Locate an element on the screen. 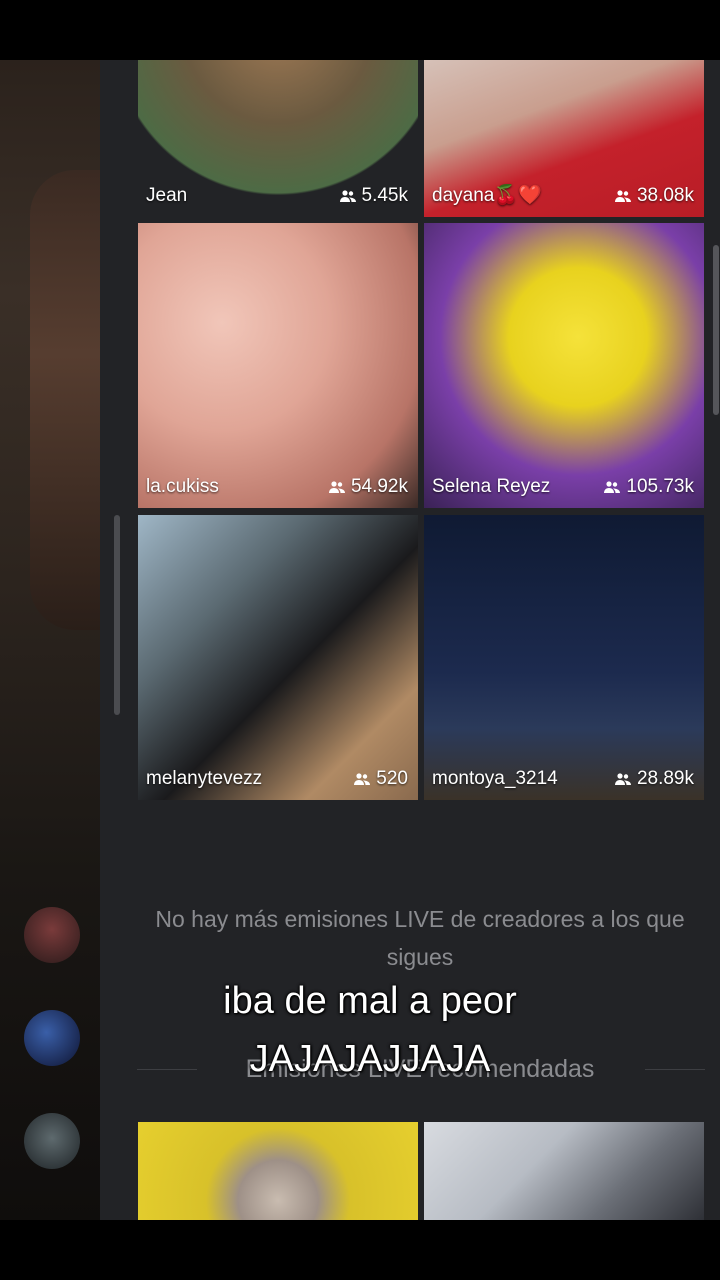  viewer-count-value: 38.08k is located at coordinates (665, 195).